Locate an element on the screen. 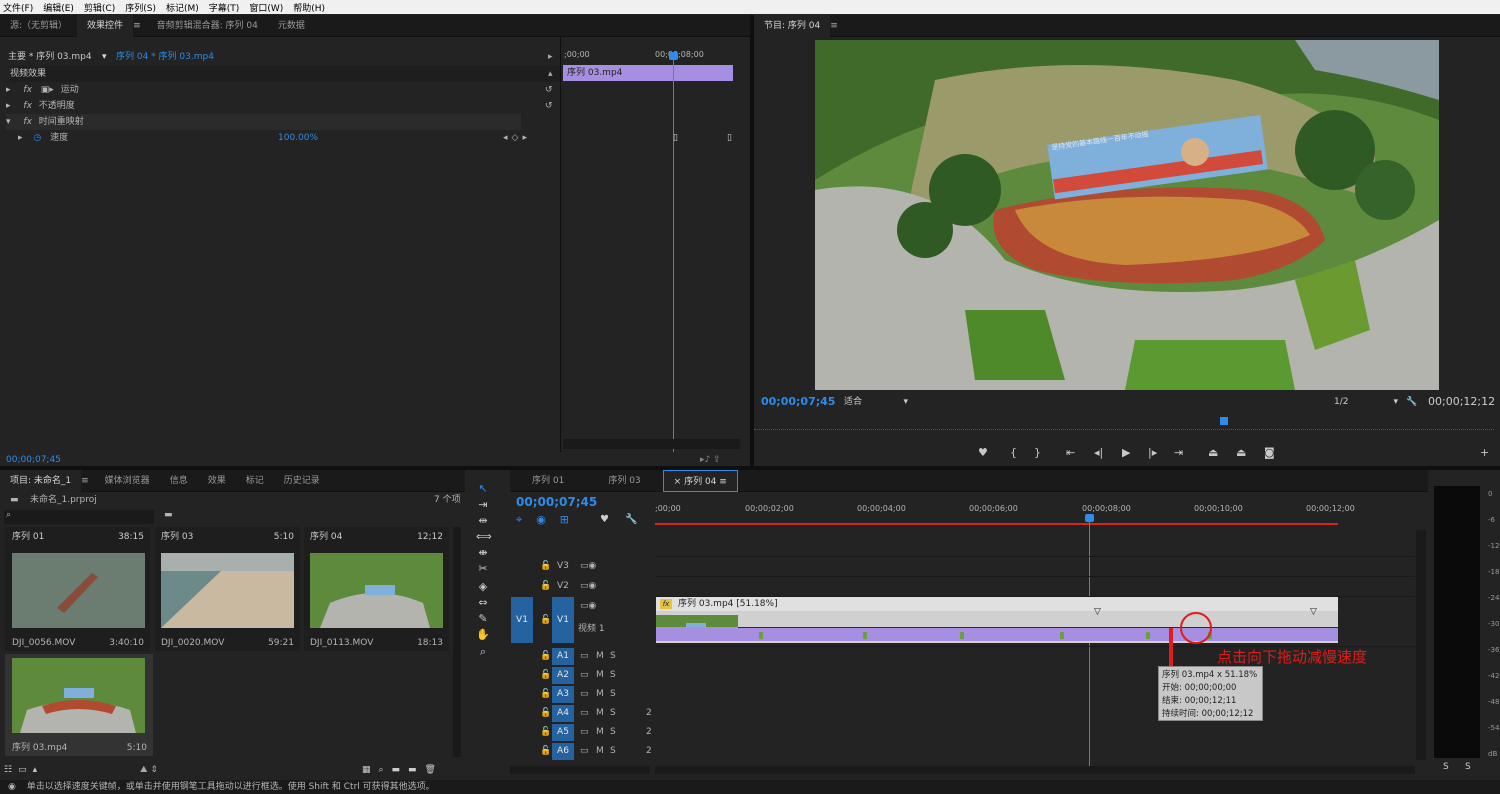 Image resolution: width=1500 pixels, height=794 pixels. mark-out-icon: } is located at coordinates (1037, 452).